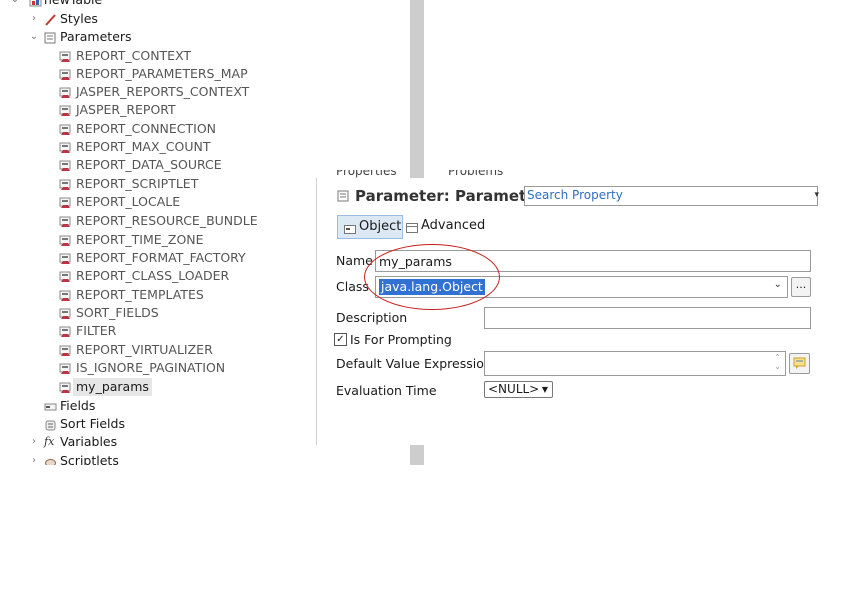 This screenshot has width=859, height=610. I want to click on scriptlet-icon, so click(50, 460).